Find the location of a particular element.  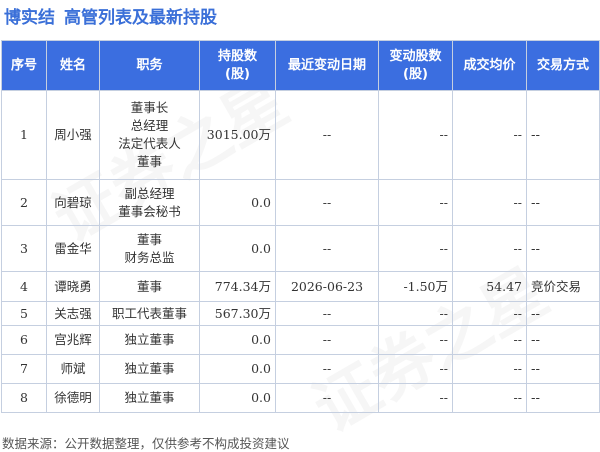

header-change-label: 变动股数 (股) is located at coordinates (415, 65).